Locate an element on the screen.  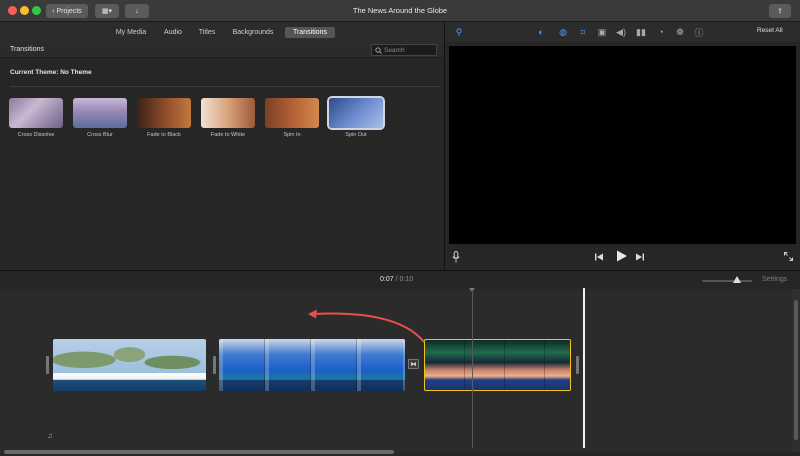
zoom-slider-track is located at coordinates (727, 281).